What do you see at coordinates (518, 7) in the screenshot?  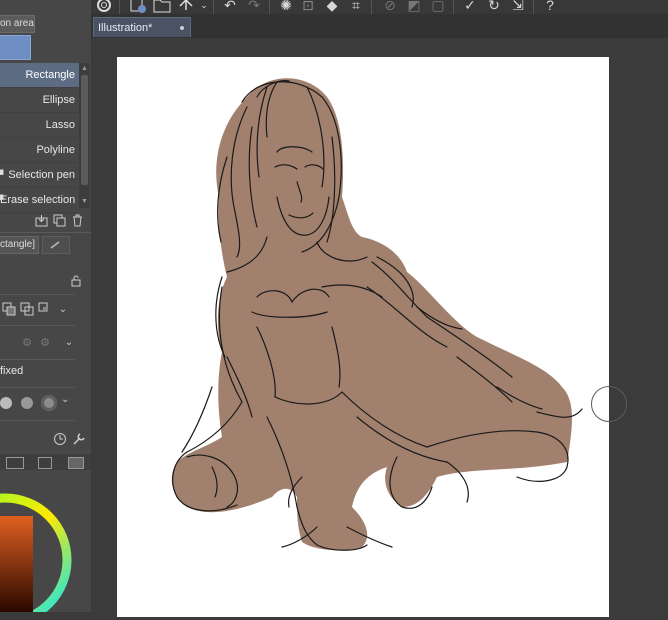 I see `selection-edit-icon: ⇲` at bounding box center [518, 7].